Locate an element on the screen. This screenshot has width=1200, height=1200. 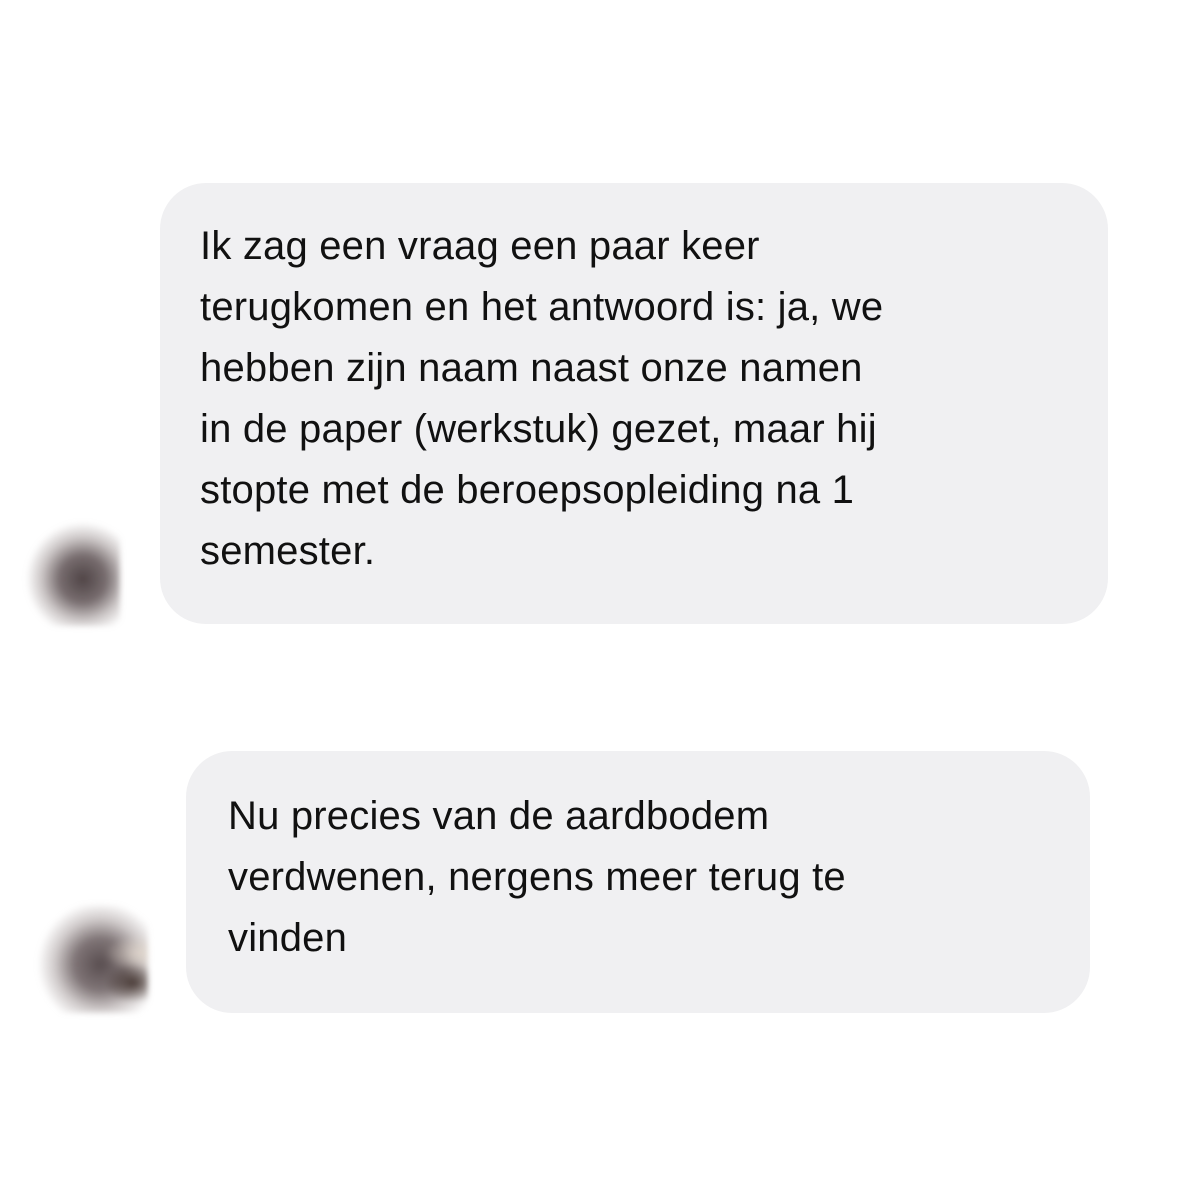
message-line: semester. is located at coordinates (288, 551).